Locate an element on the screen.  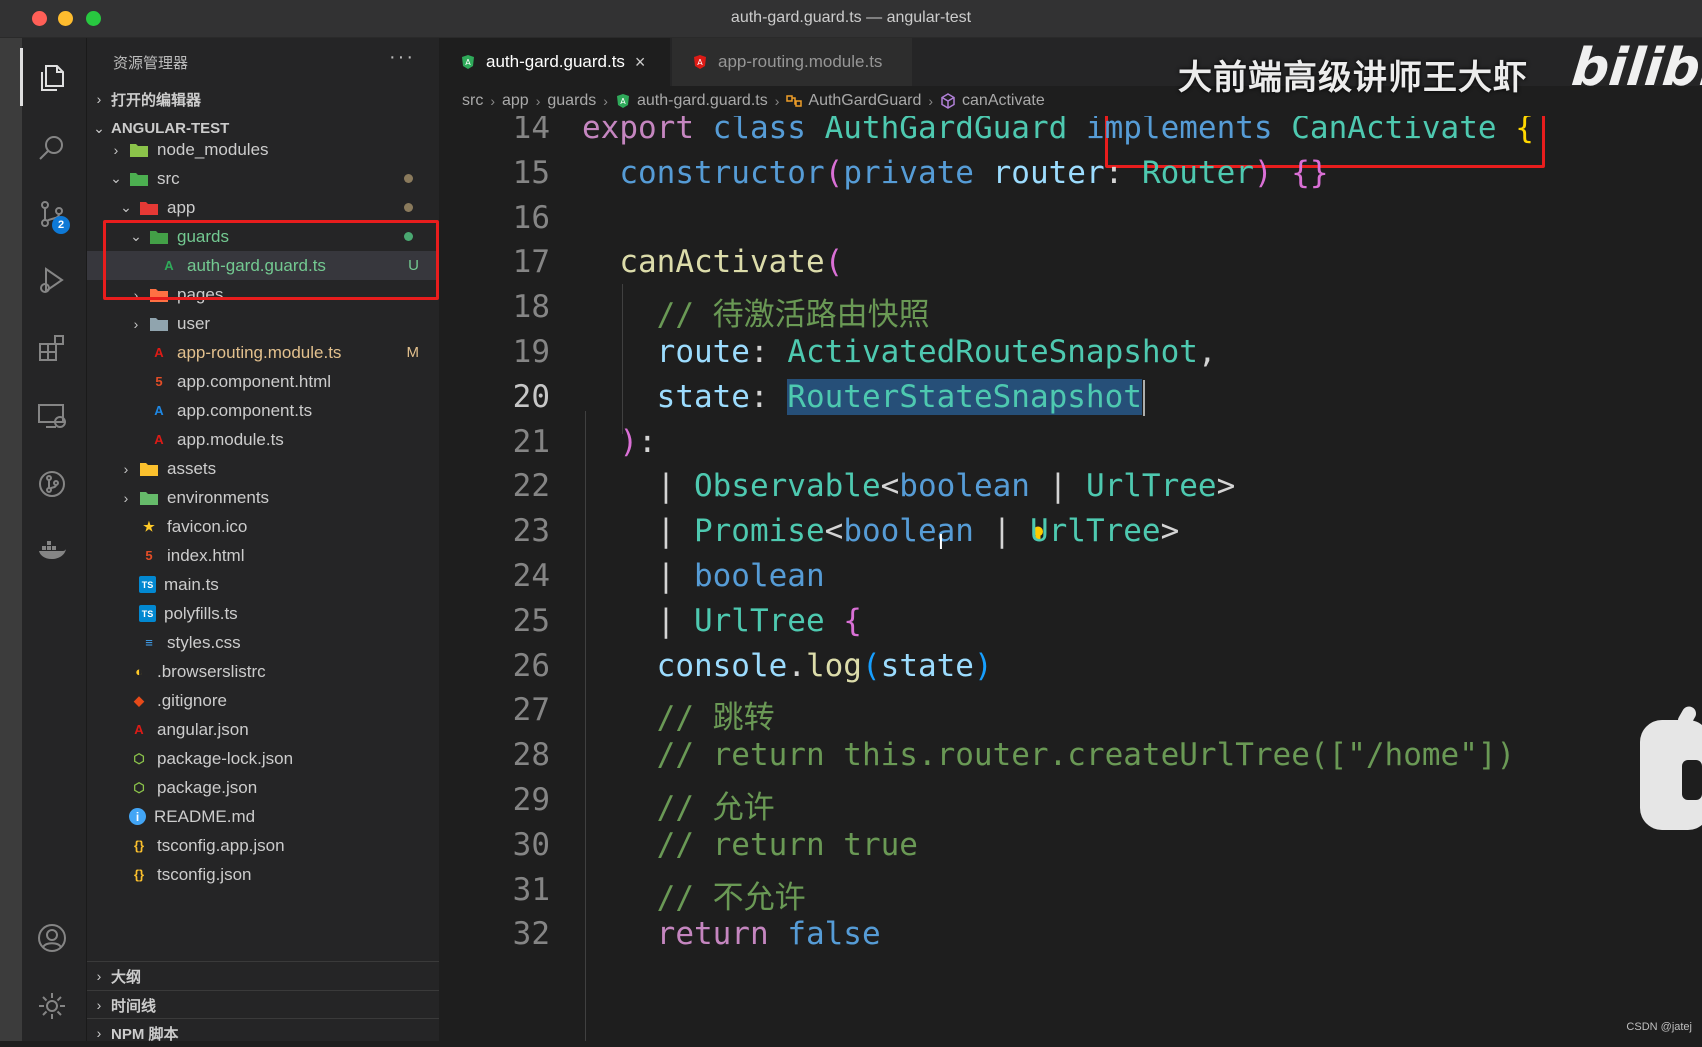
tv-eye is located at coordinates (1692, 780).